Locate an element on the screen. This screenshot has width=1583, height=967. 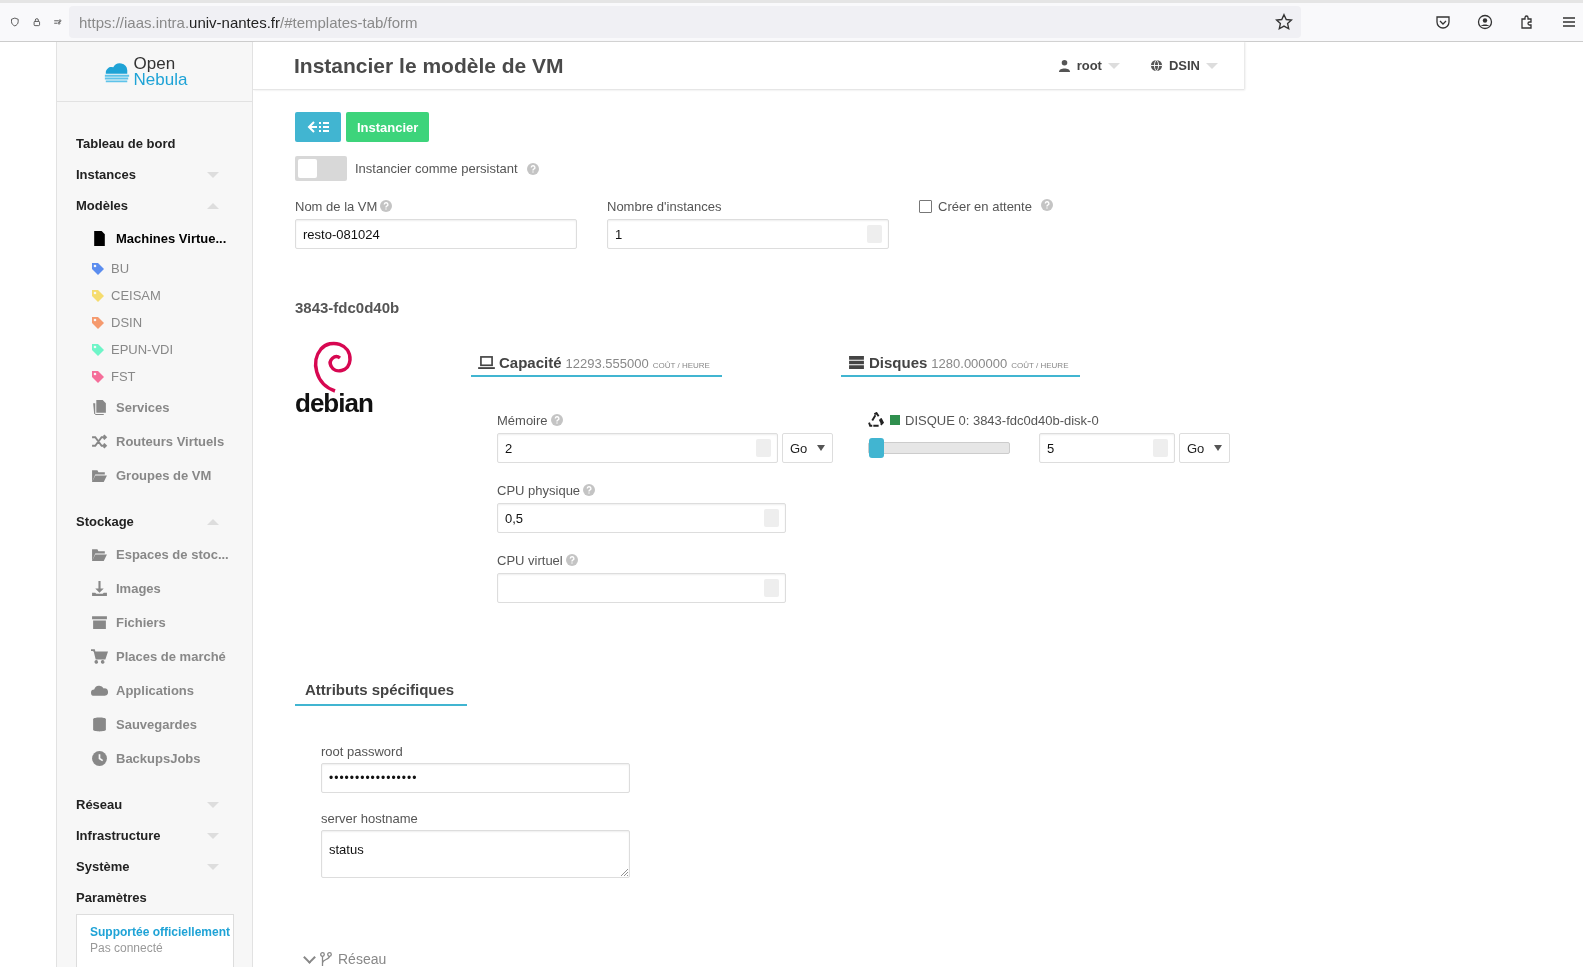
menu-section: Stockage is located at coordinates (164, 521).